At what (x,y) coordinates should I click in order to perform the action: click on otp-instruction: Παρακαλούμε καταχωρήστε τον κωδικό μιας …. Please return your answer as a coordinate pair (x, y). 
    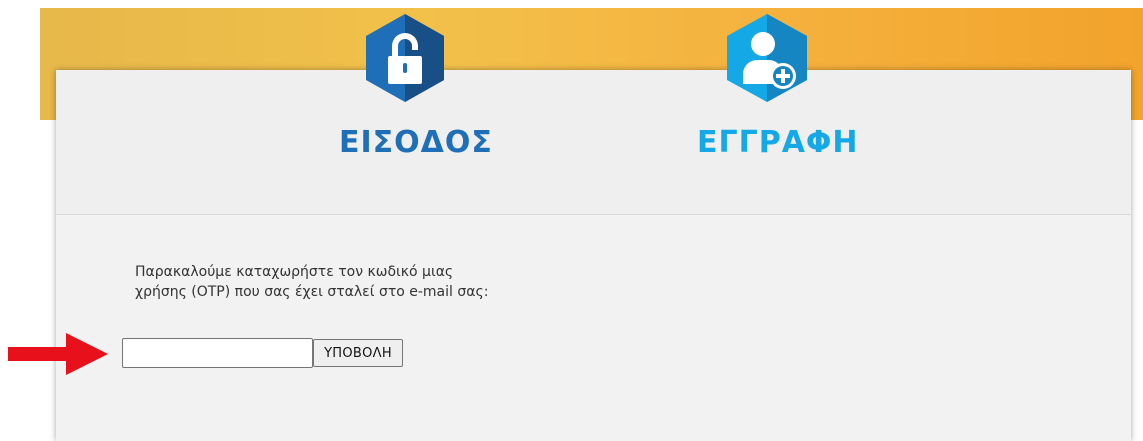
    Looking at the image, I should click on (345, 282).